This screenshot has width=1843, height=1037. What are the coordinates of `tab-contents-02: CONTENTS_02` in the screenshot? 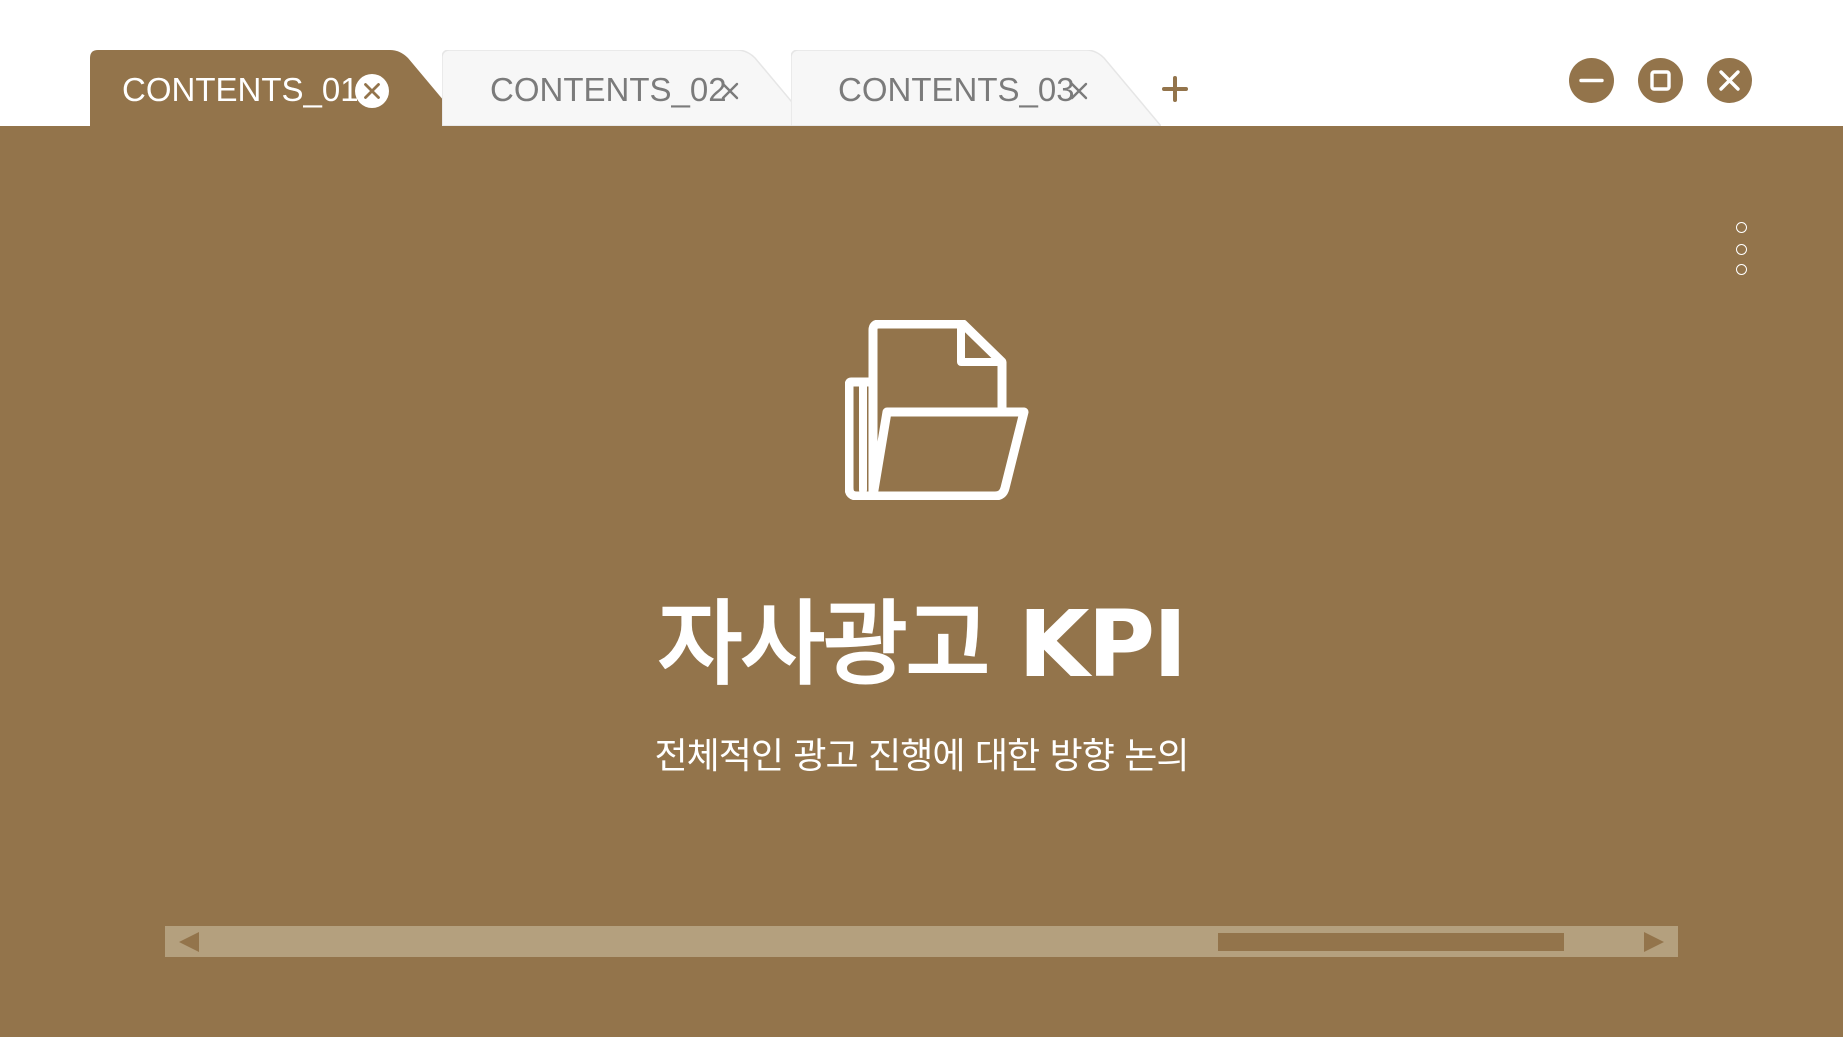 It's located at (627, 88).